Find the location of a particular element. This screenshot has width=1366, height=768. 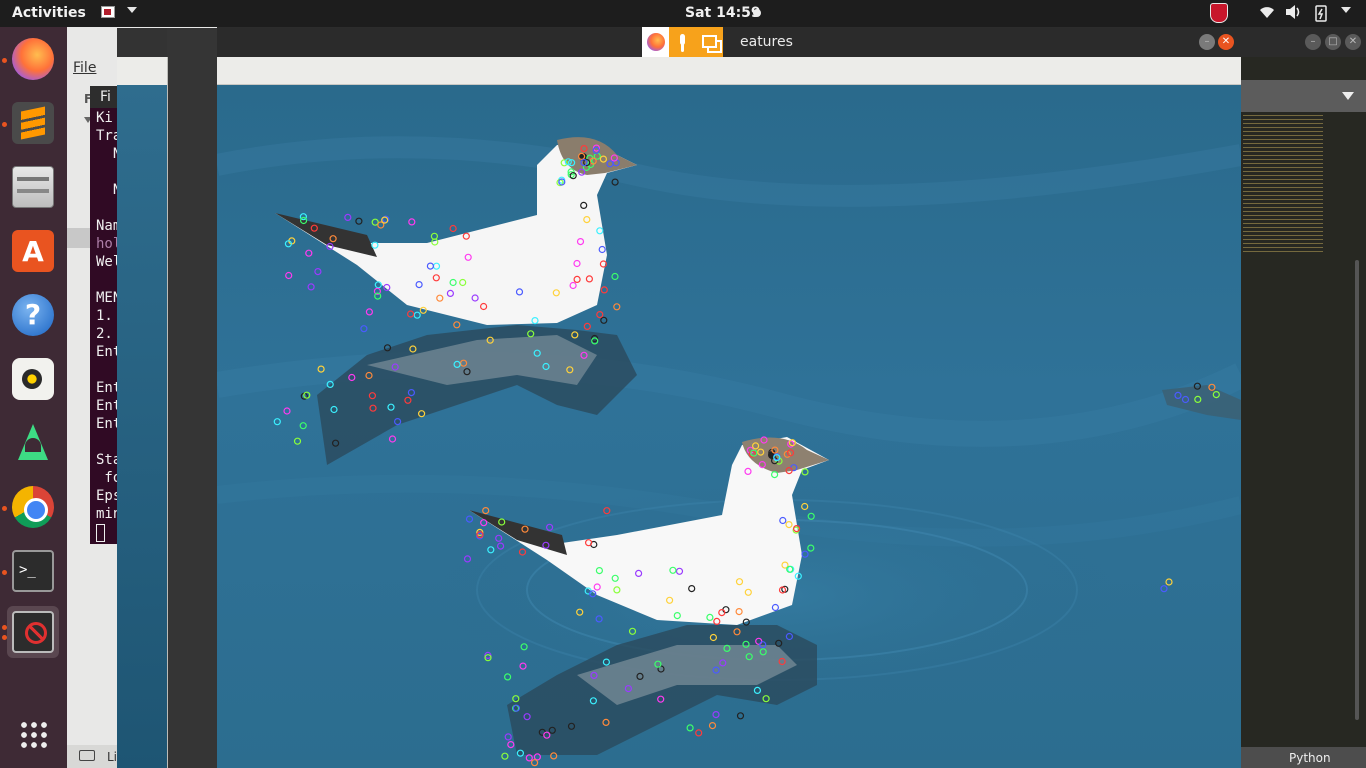

scrollbar is located at coordinates (1357, 490).